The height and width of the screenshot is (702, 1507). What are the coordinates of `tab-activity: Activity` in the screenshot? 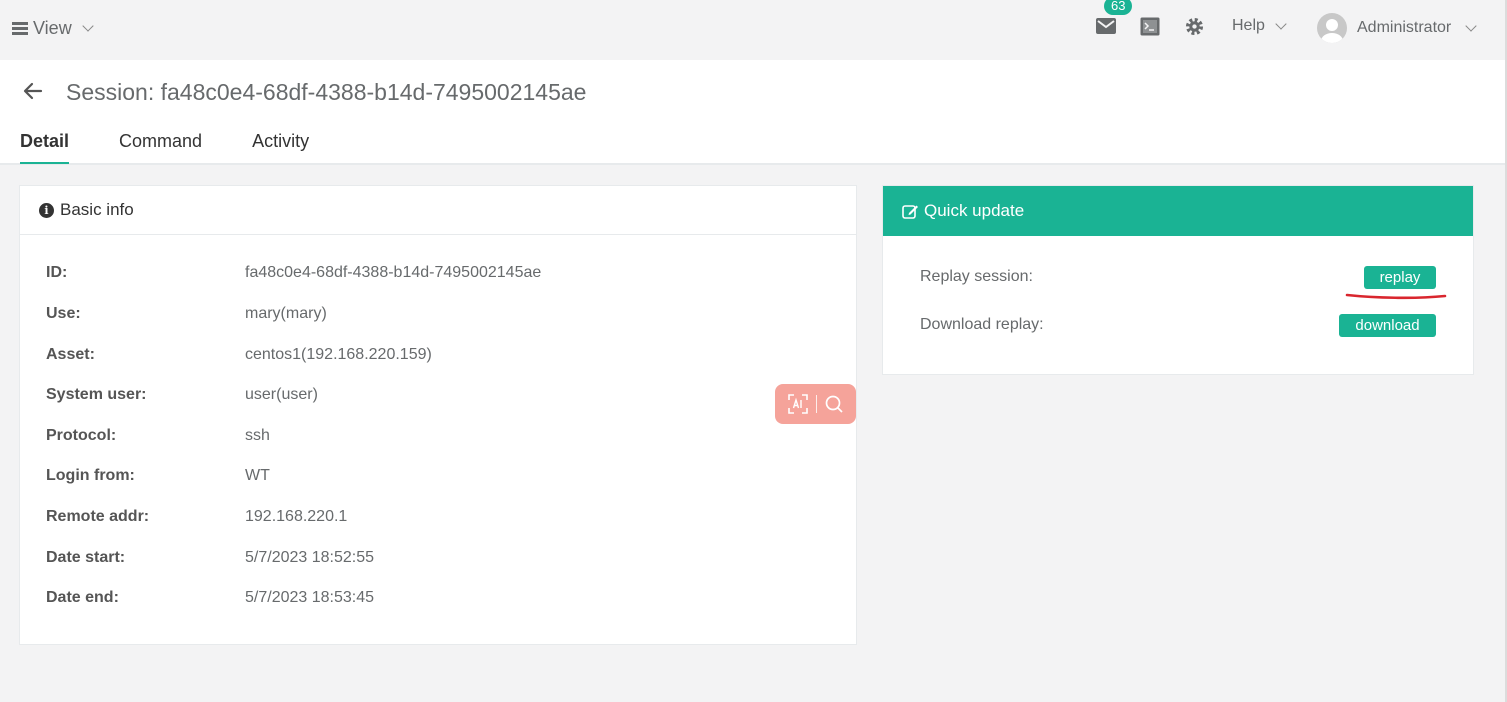 It's located at (280, 144).